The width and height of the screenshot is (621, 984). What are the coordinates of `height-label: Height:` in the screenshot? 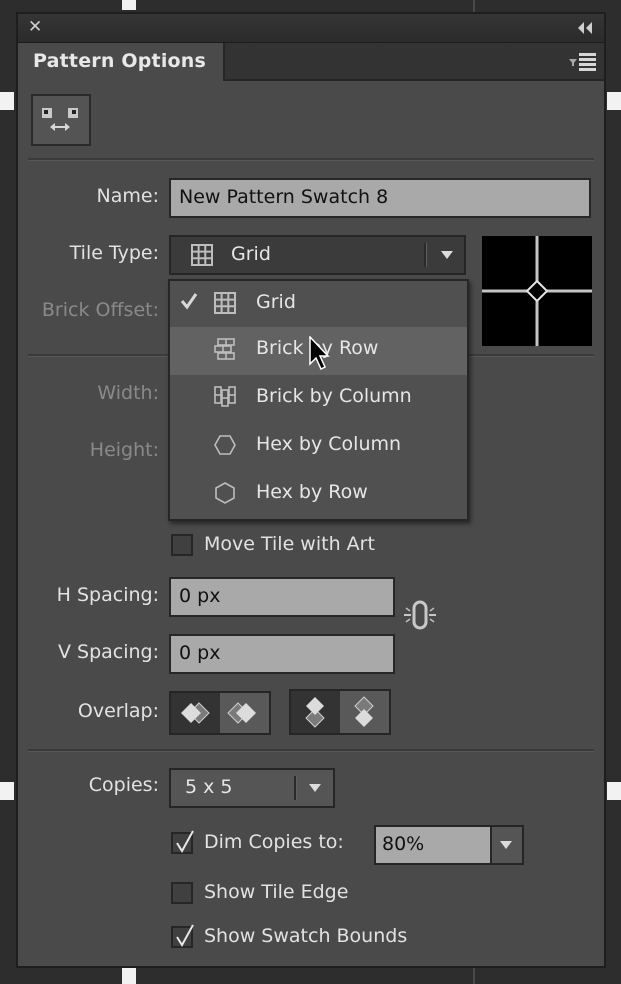 It's located at (124, 450).